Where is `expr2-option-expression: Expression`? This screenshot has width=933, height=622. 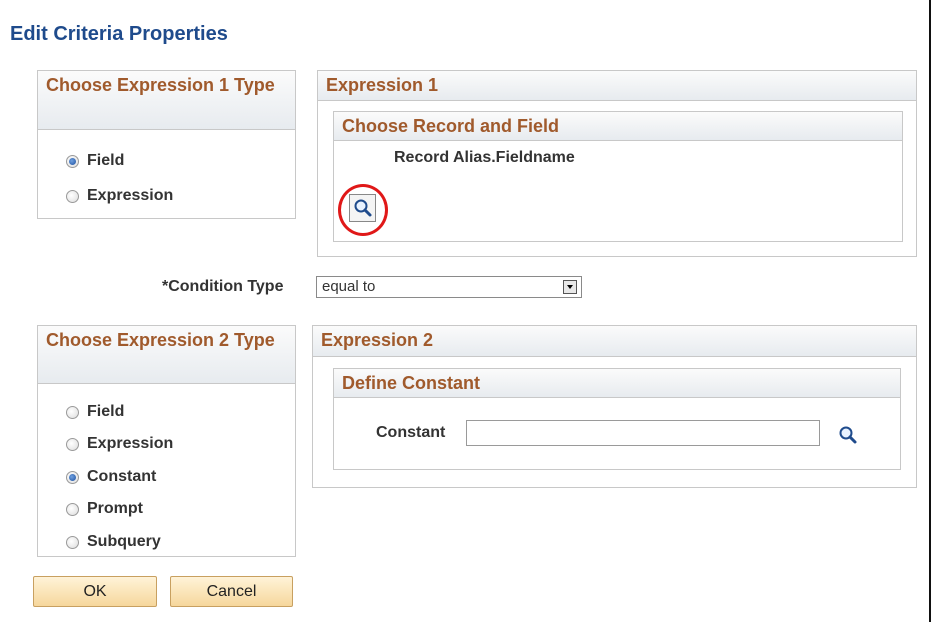 expr2-option-expression: Expression is located at coordinates (119, 444).